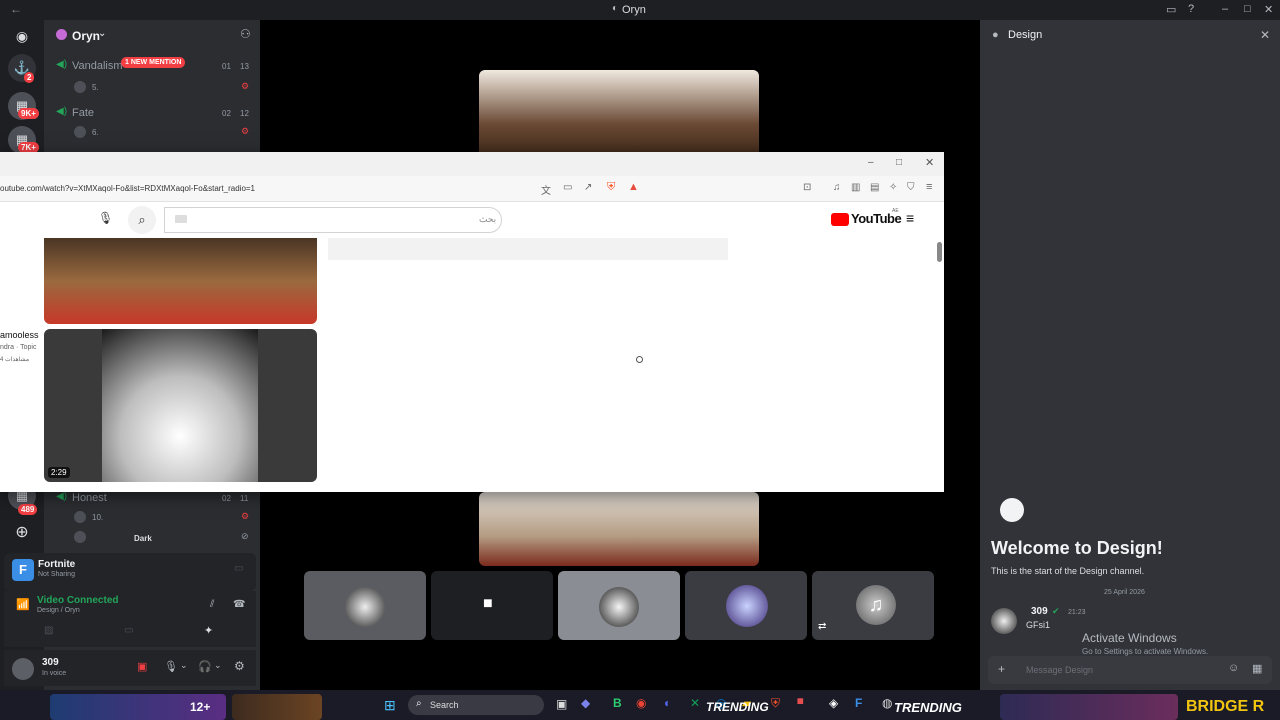  Describe the element at coordinates (887, 703) in the screenshot. I see `app-icon: ◍` at that location.